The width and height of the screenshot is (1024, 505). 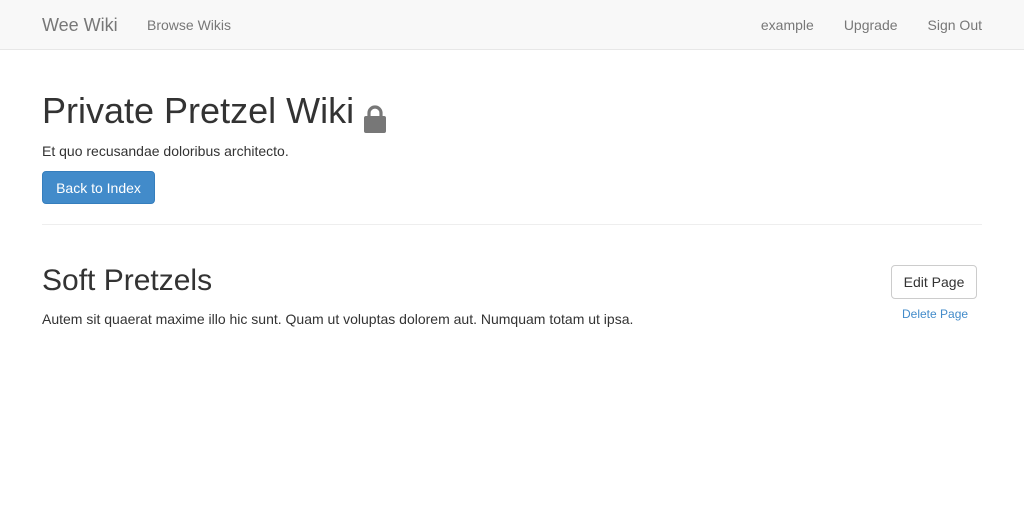 What do you see at coordinates (165, 151) in the screenshot?
I see `wiki-description: Et quo recusandae doloribus architecto.` at bounding box center [165, 151].